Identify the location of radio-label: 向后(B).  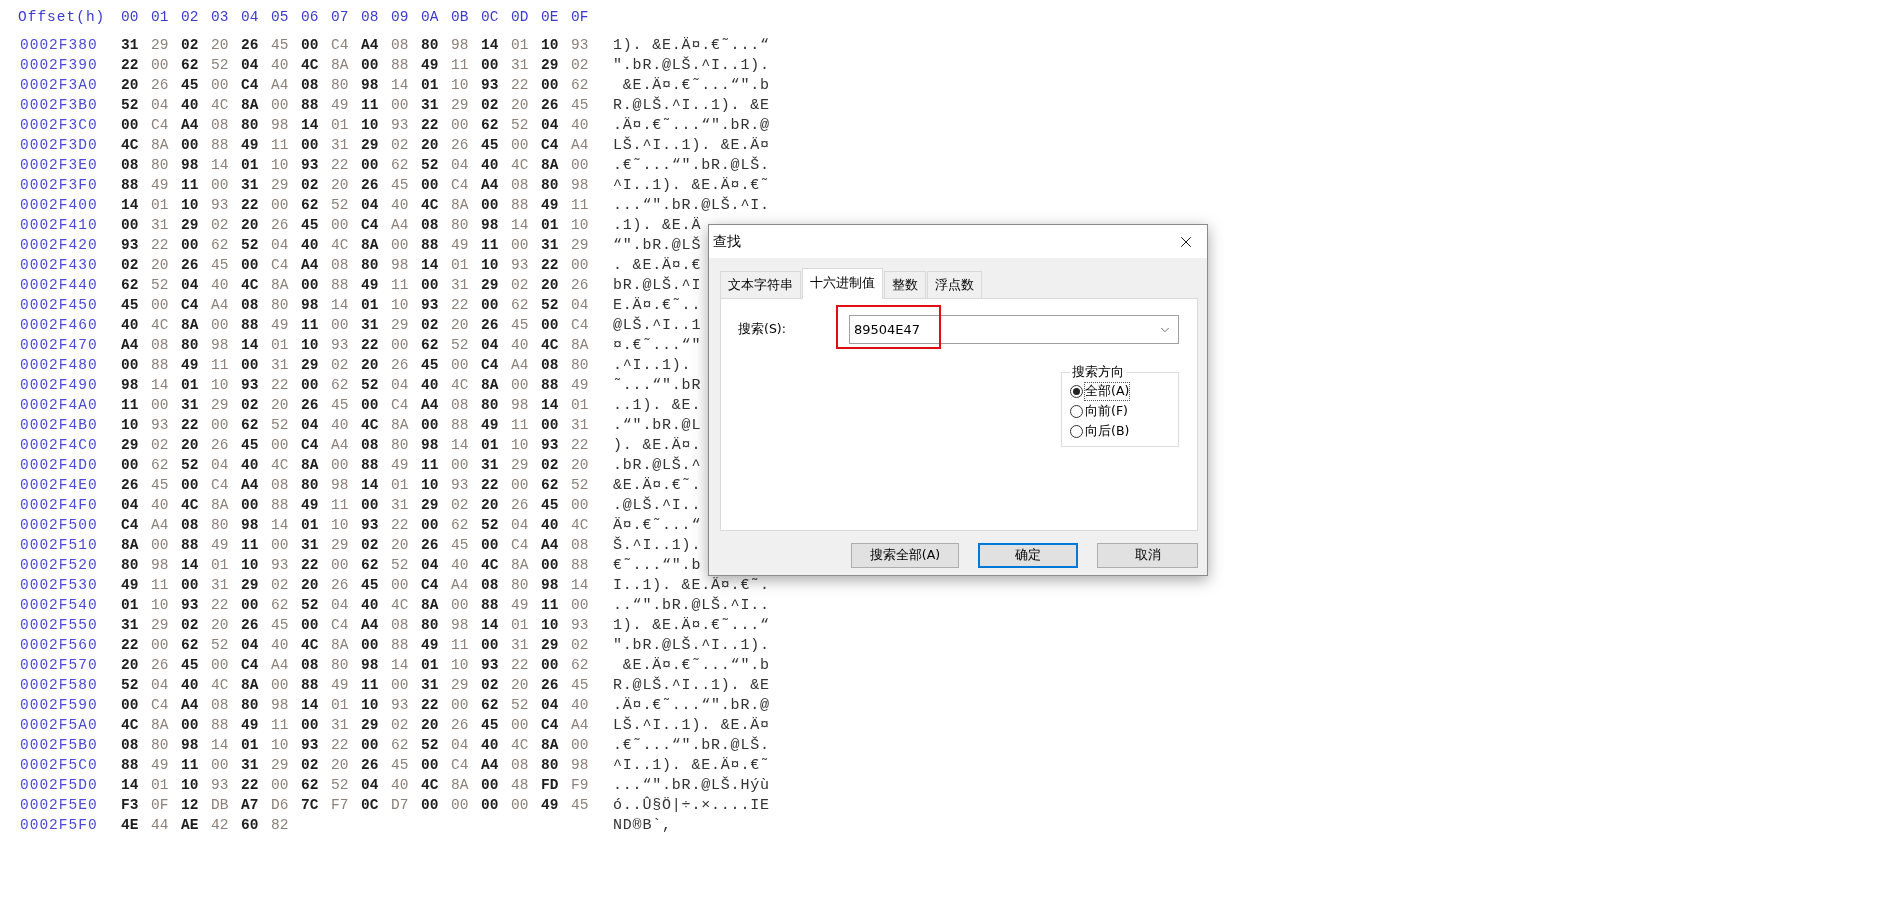
(1107, 431).